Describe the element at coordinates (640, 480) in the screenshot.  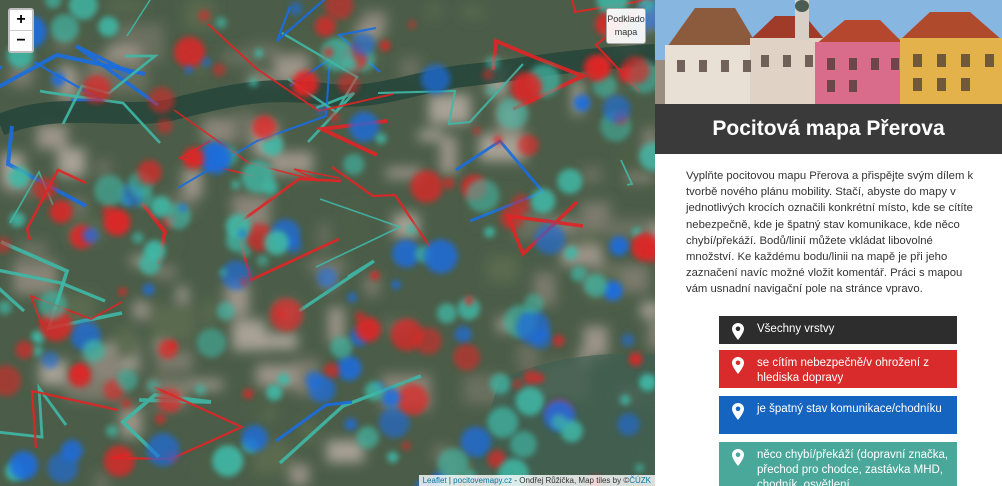
I see `cuzk-link: ČÚZK` at that location.